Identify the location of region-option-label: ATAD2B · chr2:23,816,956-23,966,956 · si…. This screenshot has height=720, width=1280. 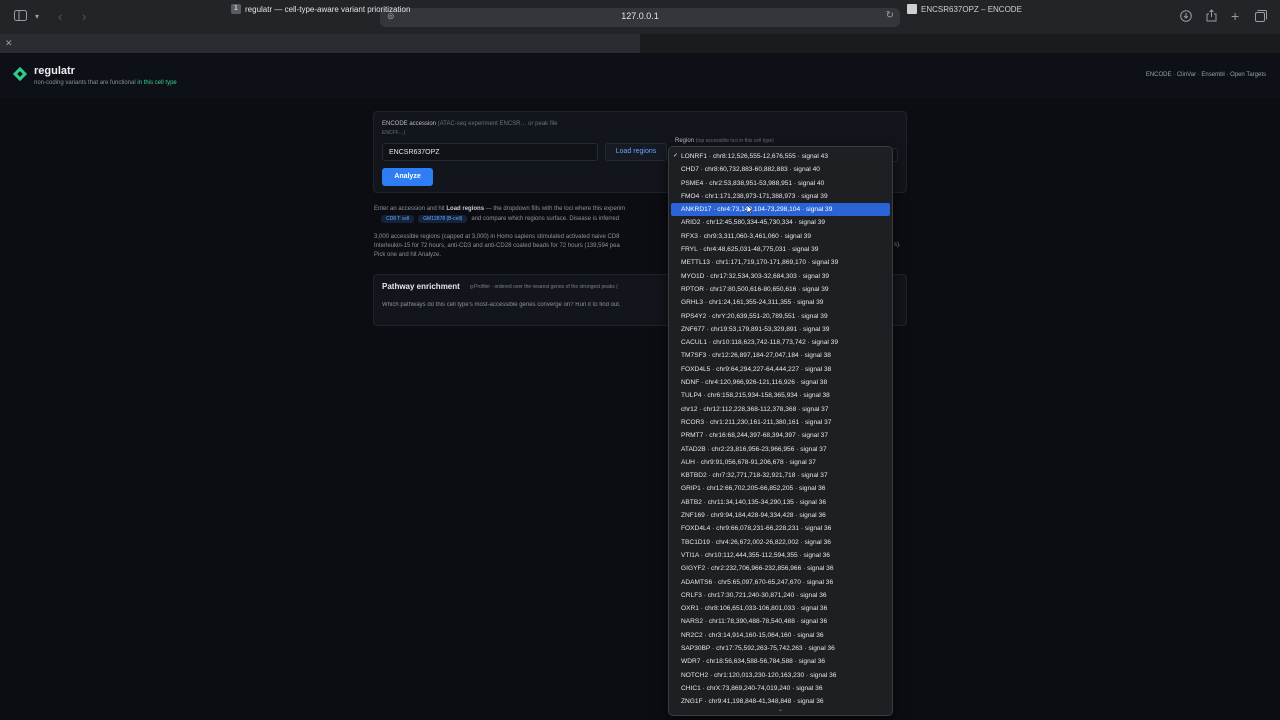
(754, 449).